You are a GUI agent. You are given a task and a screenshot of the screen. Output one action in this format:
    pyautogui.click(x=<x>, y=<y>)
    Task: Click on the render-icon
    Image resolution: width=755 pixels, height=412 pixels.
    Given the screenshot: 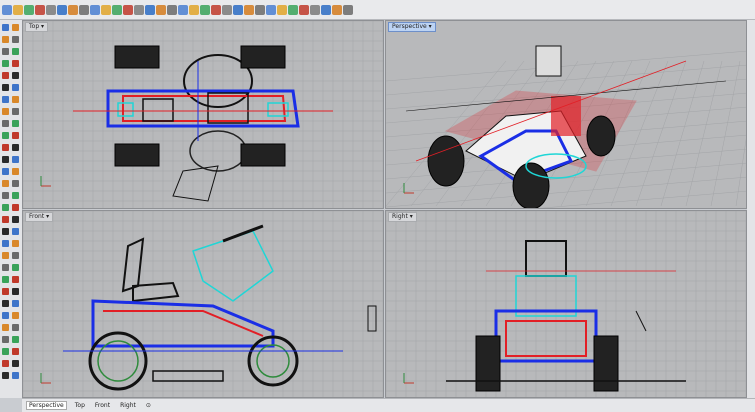 What is the action you would take?
    pyautogui.click(x=260, y=9)
    